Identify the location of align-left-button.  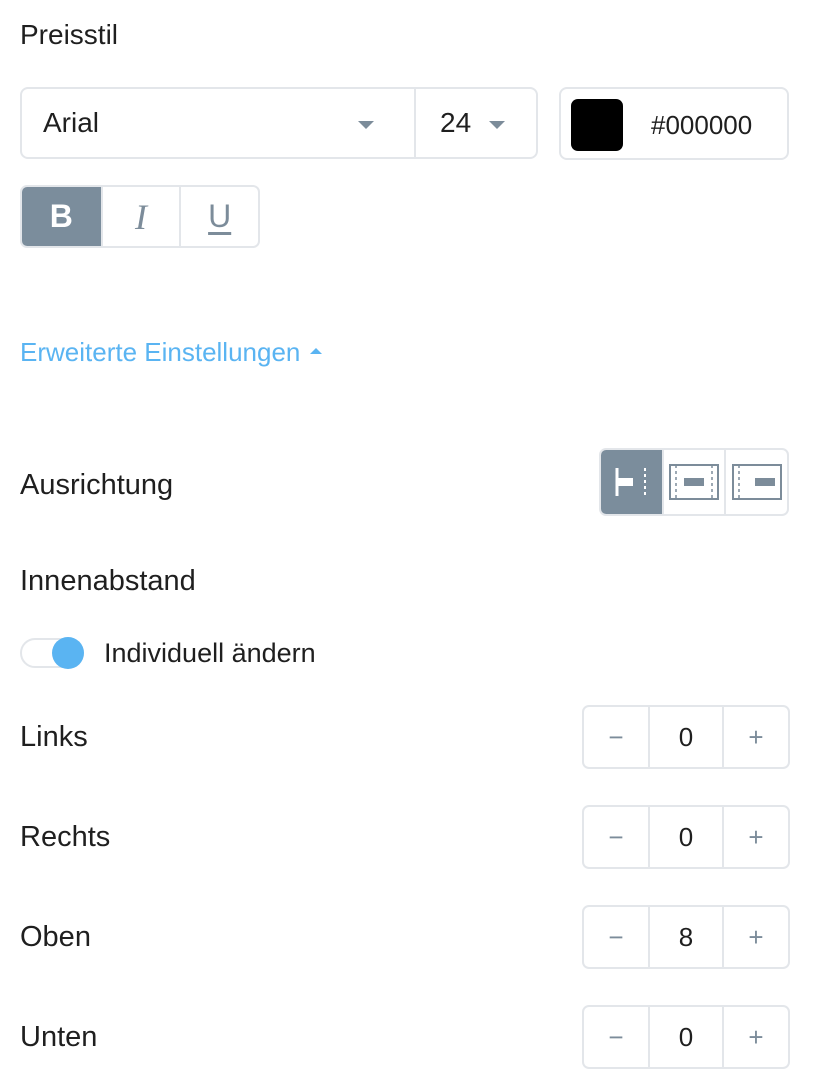
(631, 482).